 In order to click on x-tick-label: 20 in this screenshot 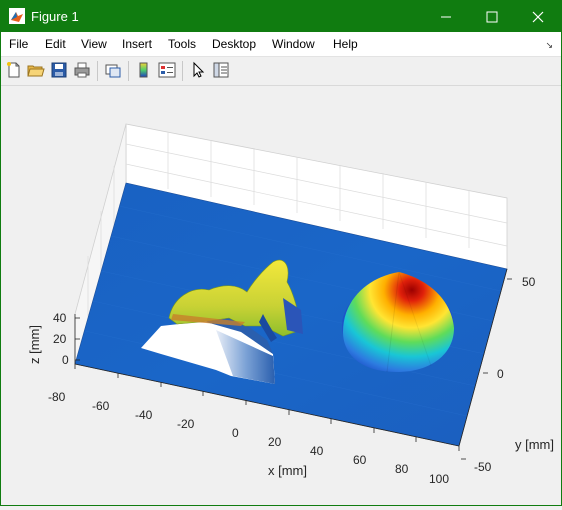, I will do `click(275, 442)`.